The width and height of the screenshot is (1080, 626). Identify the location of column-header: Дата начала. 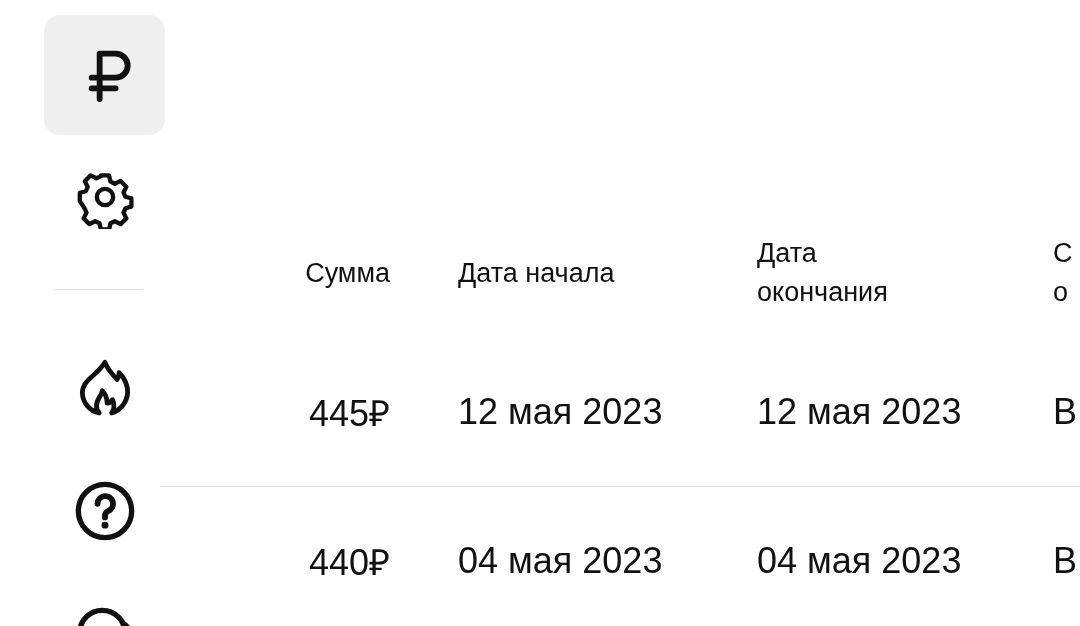
(537, 273).